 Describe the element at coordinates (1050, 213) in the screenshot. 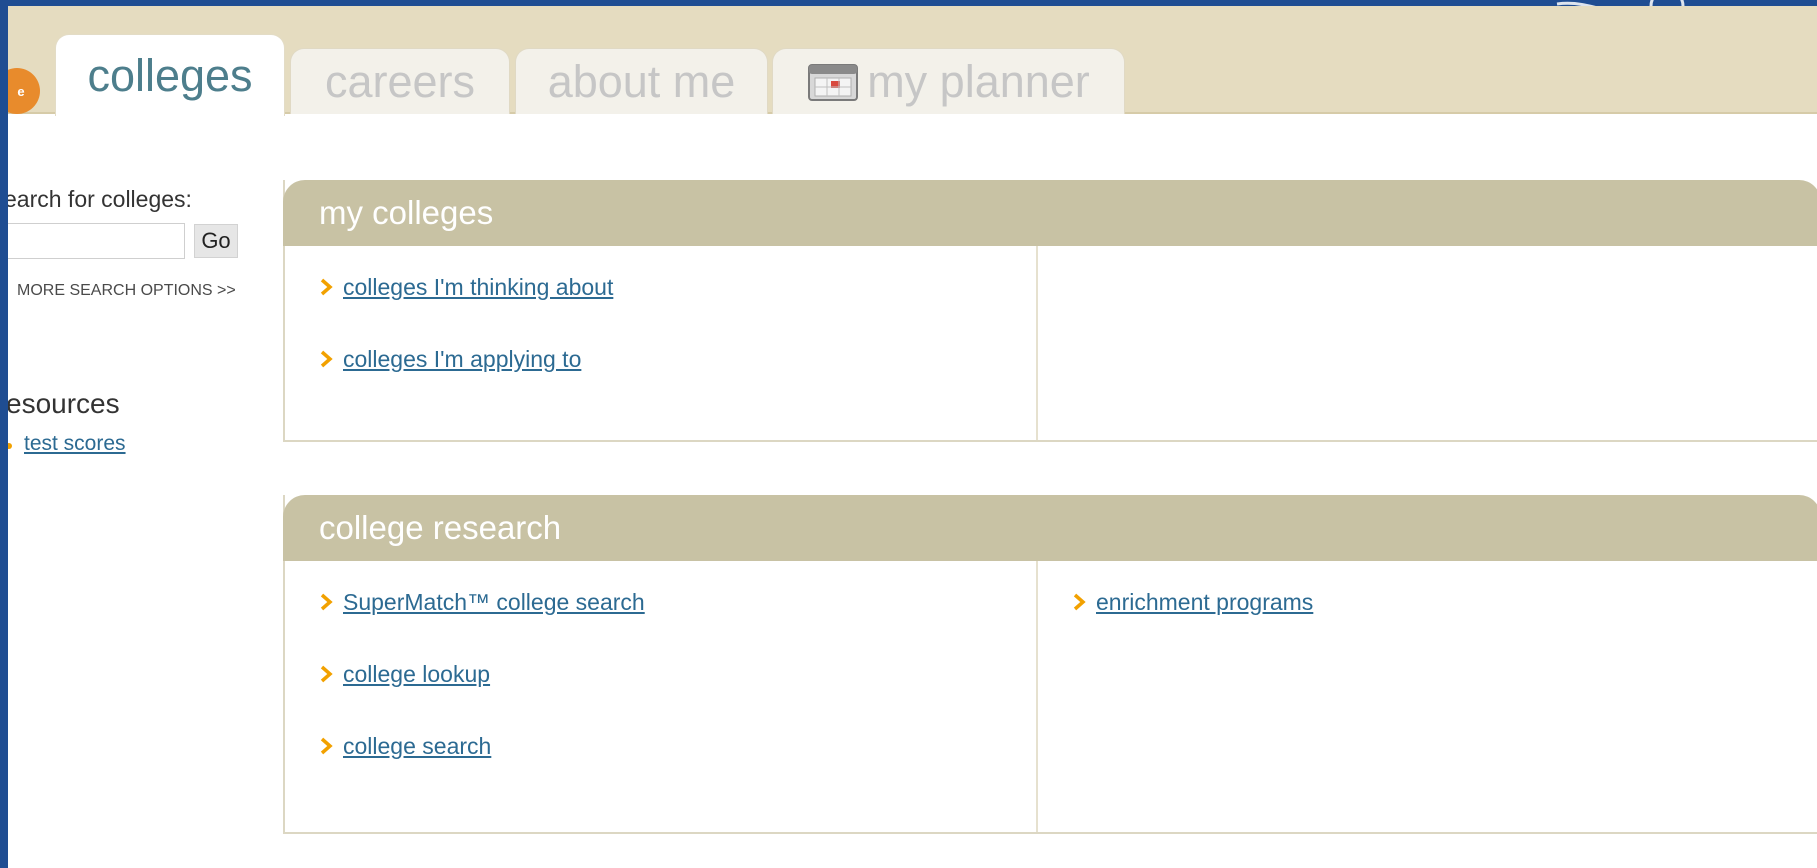

I see `my-colleges-header: my colleges` at that location.